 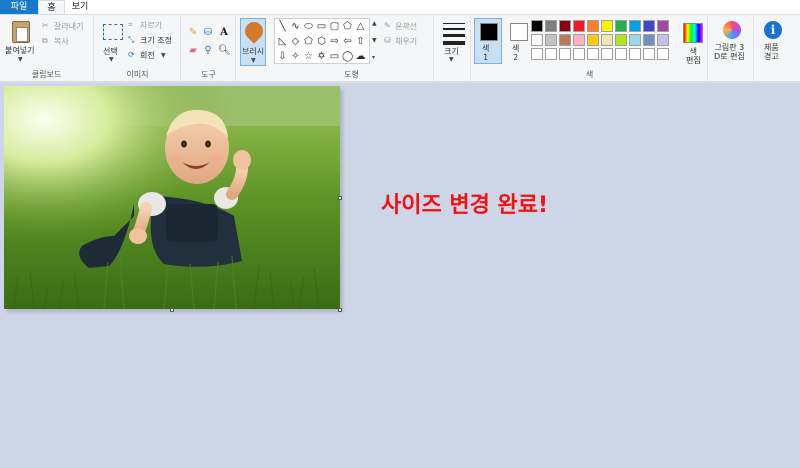 I want to click on paint3d-button: 그림판 3 D로 편집, so click(x=729, y=52).